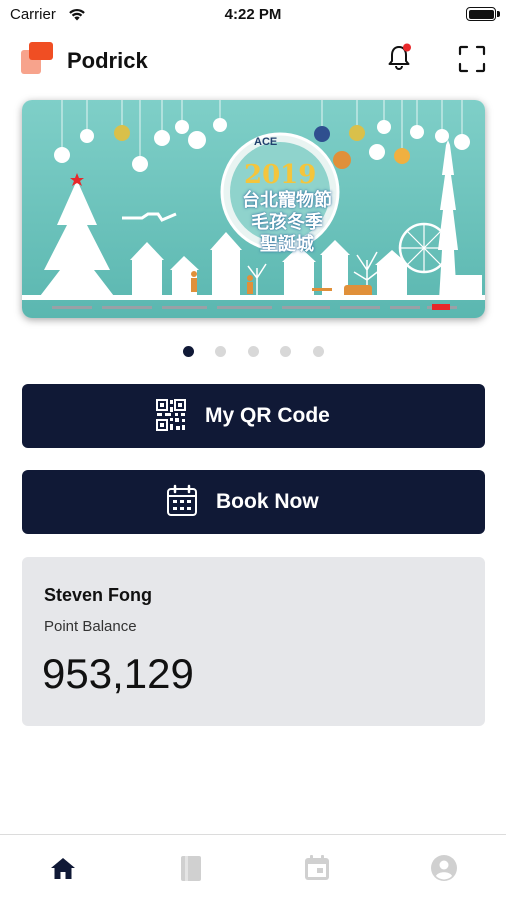  I want to click on app-logo, so click(37, 58).